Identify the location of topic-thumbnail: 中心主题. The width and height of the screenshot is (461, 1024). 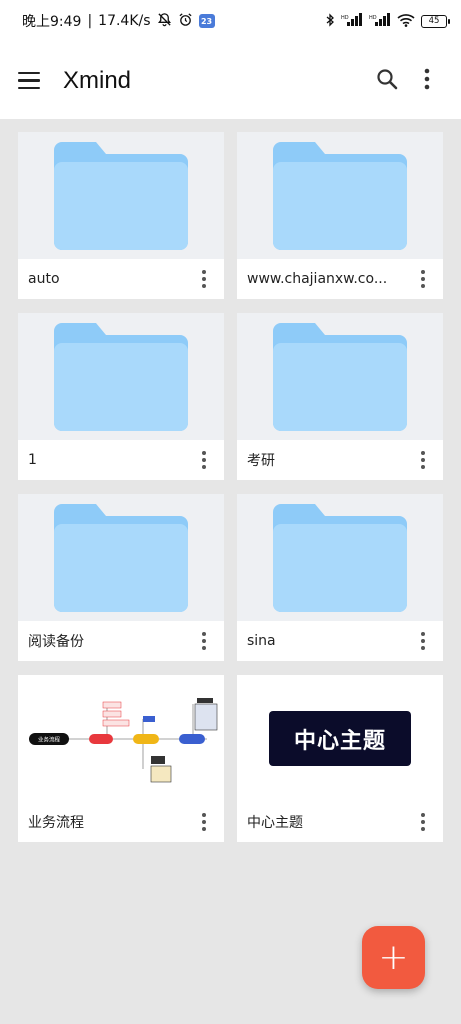
(340, 738).